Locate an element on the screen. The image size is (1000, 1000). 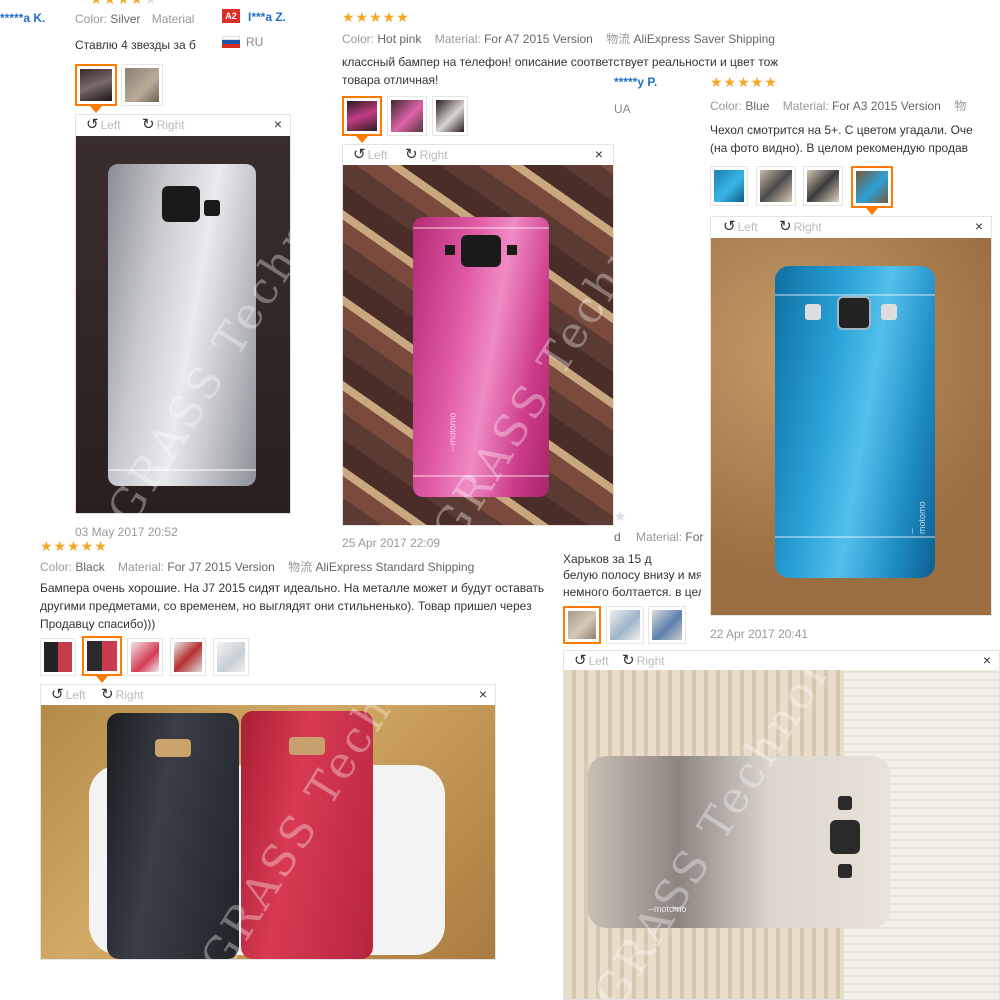
sku-attributes: d Material: For is located at coordinates (659, 537).